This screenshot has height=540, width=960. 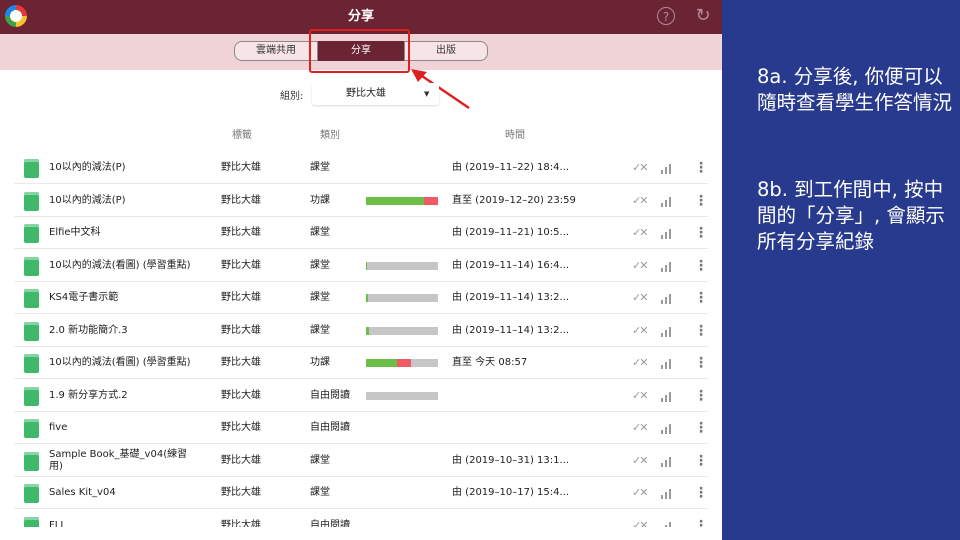 What do you see at coordinates (666, 16) in the screenshot?
I see `help-icon: ?` at bounding box center [666, 16].